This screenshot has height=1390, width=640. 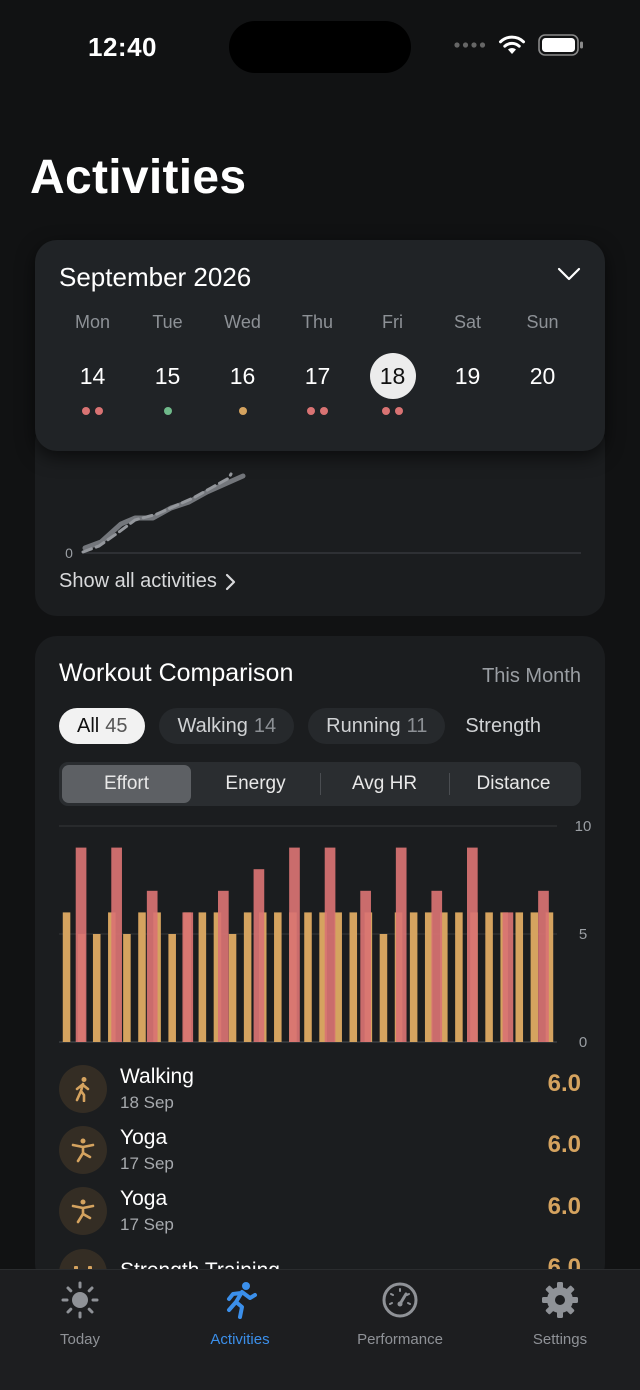 I want to click on tab-performance: Performance, so click(x=400, y=1330).